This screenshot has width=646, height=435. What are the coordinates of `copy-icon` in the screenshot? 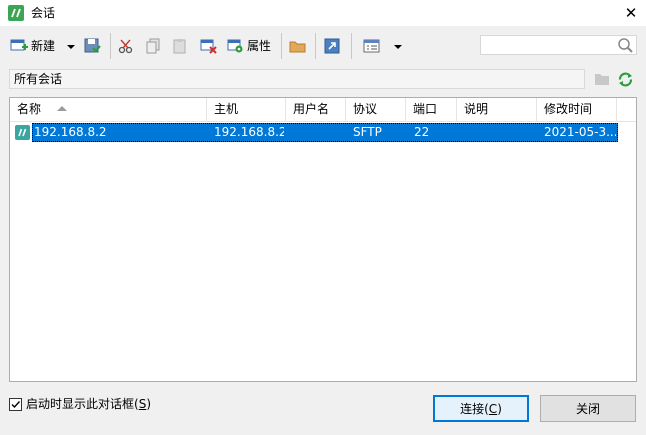 It's located at (153, 46).